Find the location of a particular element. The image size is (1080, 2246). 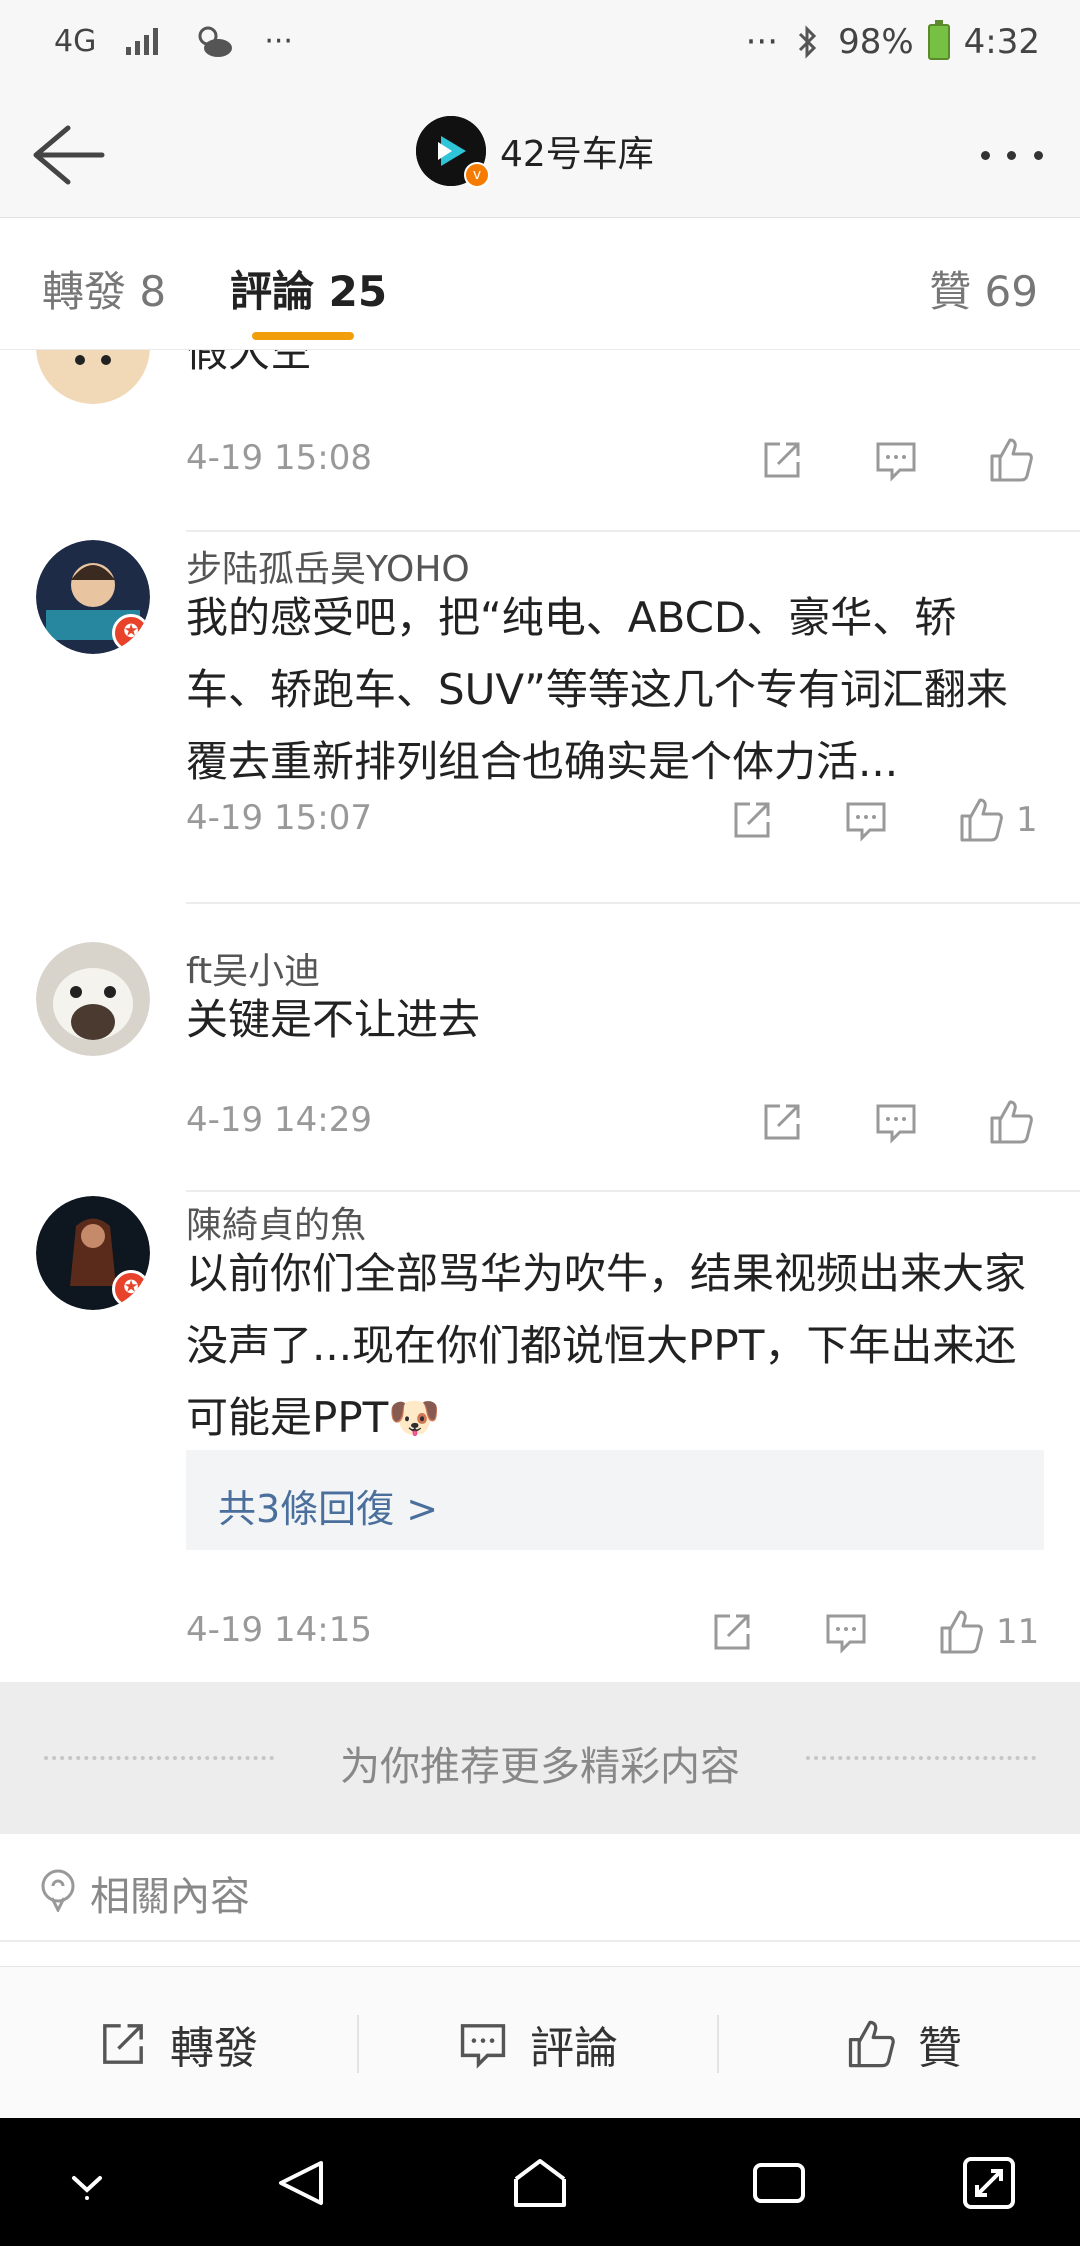

tab-comments: 評論 25 is located at coordinates (308, 288).